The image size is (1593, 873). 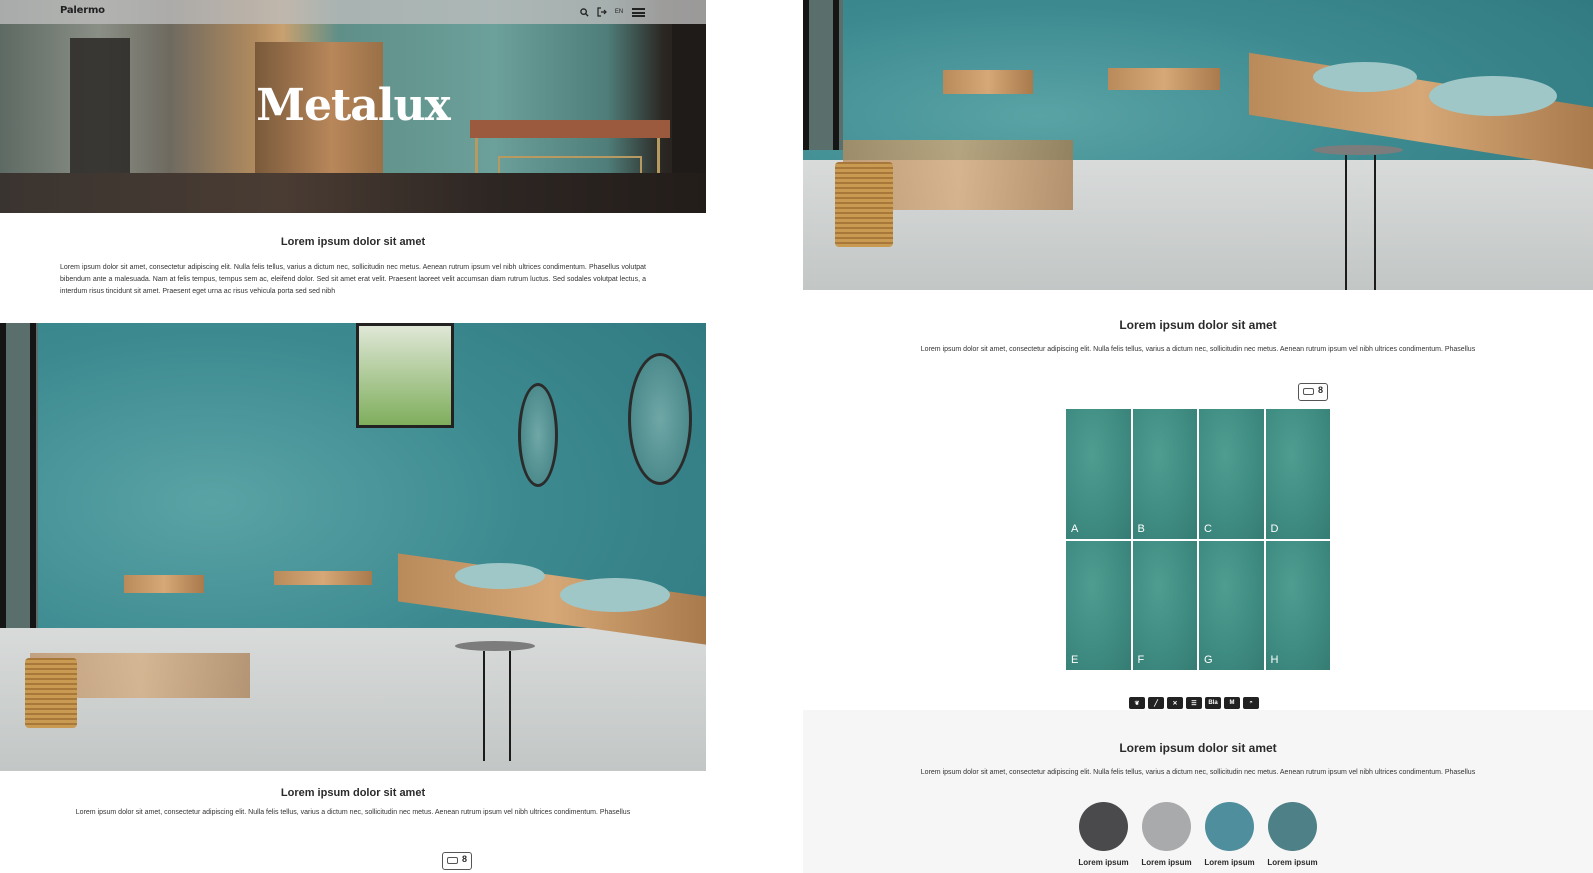 I want to click on menu-icon, so click(x=638, y=12).